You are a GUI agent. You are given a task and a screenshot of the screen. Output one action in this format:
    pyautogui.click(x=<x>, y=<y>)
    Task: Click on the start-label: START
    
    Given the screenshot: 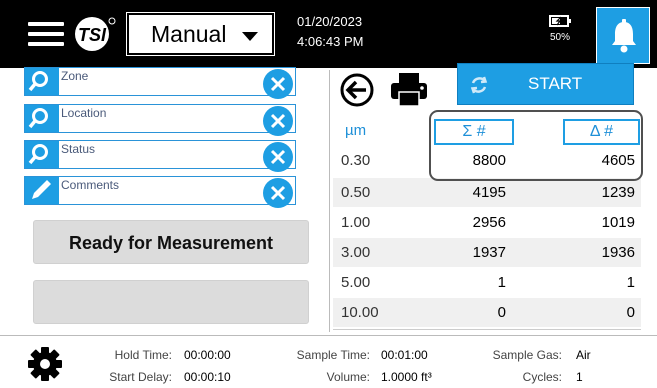 What is the action you would take?
    pyautogui.click(x=555, y=83)
    